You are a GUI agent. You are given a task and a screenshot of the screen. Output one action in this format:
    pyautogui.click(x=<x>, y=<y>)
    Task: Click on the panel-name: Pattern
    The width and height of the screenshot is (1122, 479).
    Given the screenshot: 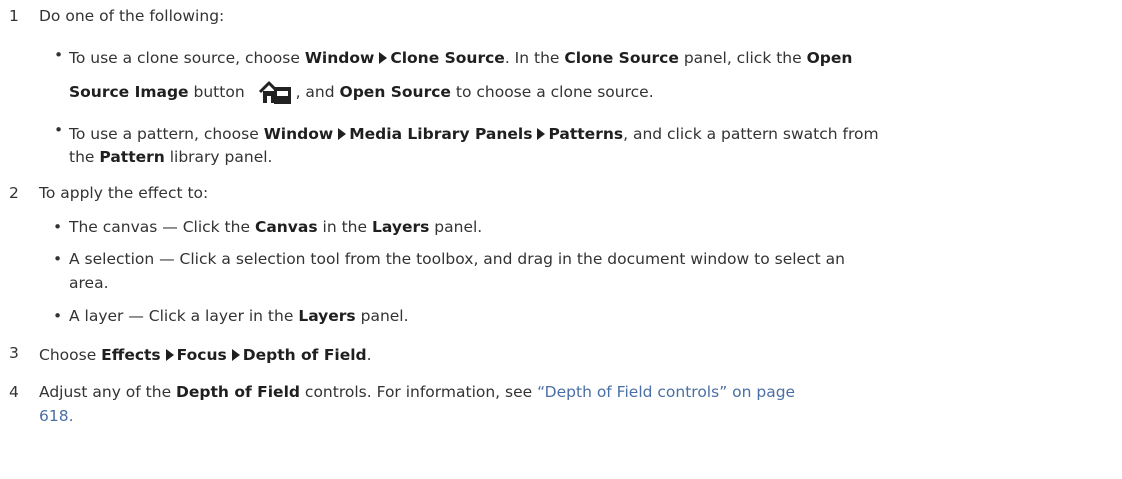 What is the action you would take?
    pyautogui.click(x=132, y=157)
    